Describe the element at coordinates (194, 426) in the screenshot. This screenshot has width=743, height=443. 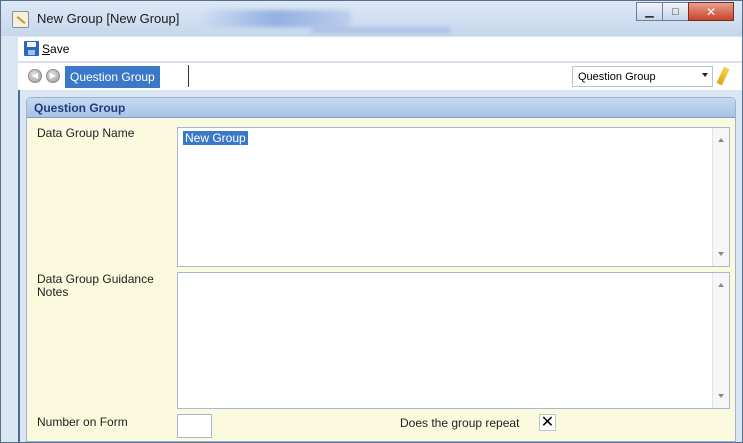
I see `number-on-form-input` at that location.